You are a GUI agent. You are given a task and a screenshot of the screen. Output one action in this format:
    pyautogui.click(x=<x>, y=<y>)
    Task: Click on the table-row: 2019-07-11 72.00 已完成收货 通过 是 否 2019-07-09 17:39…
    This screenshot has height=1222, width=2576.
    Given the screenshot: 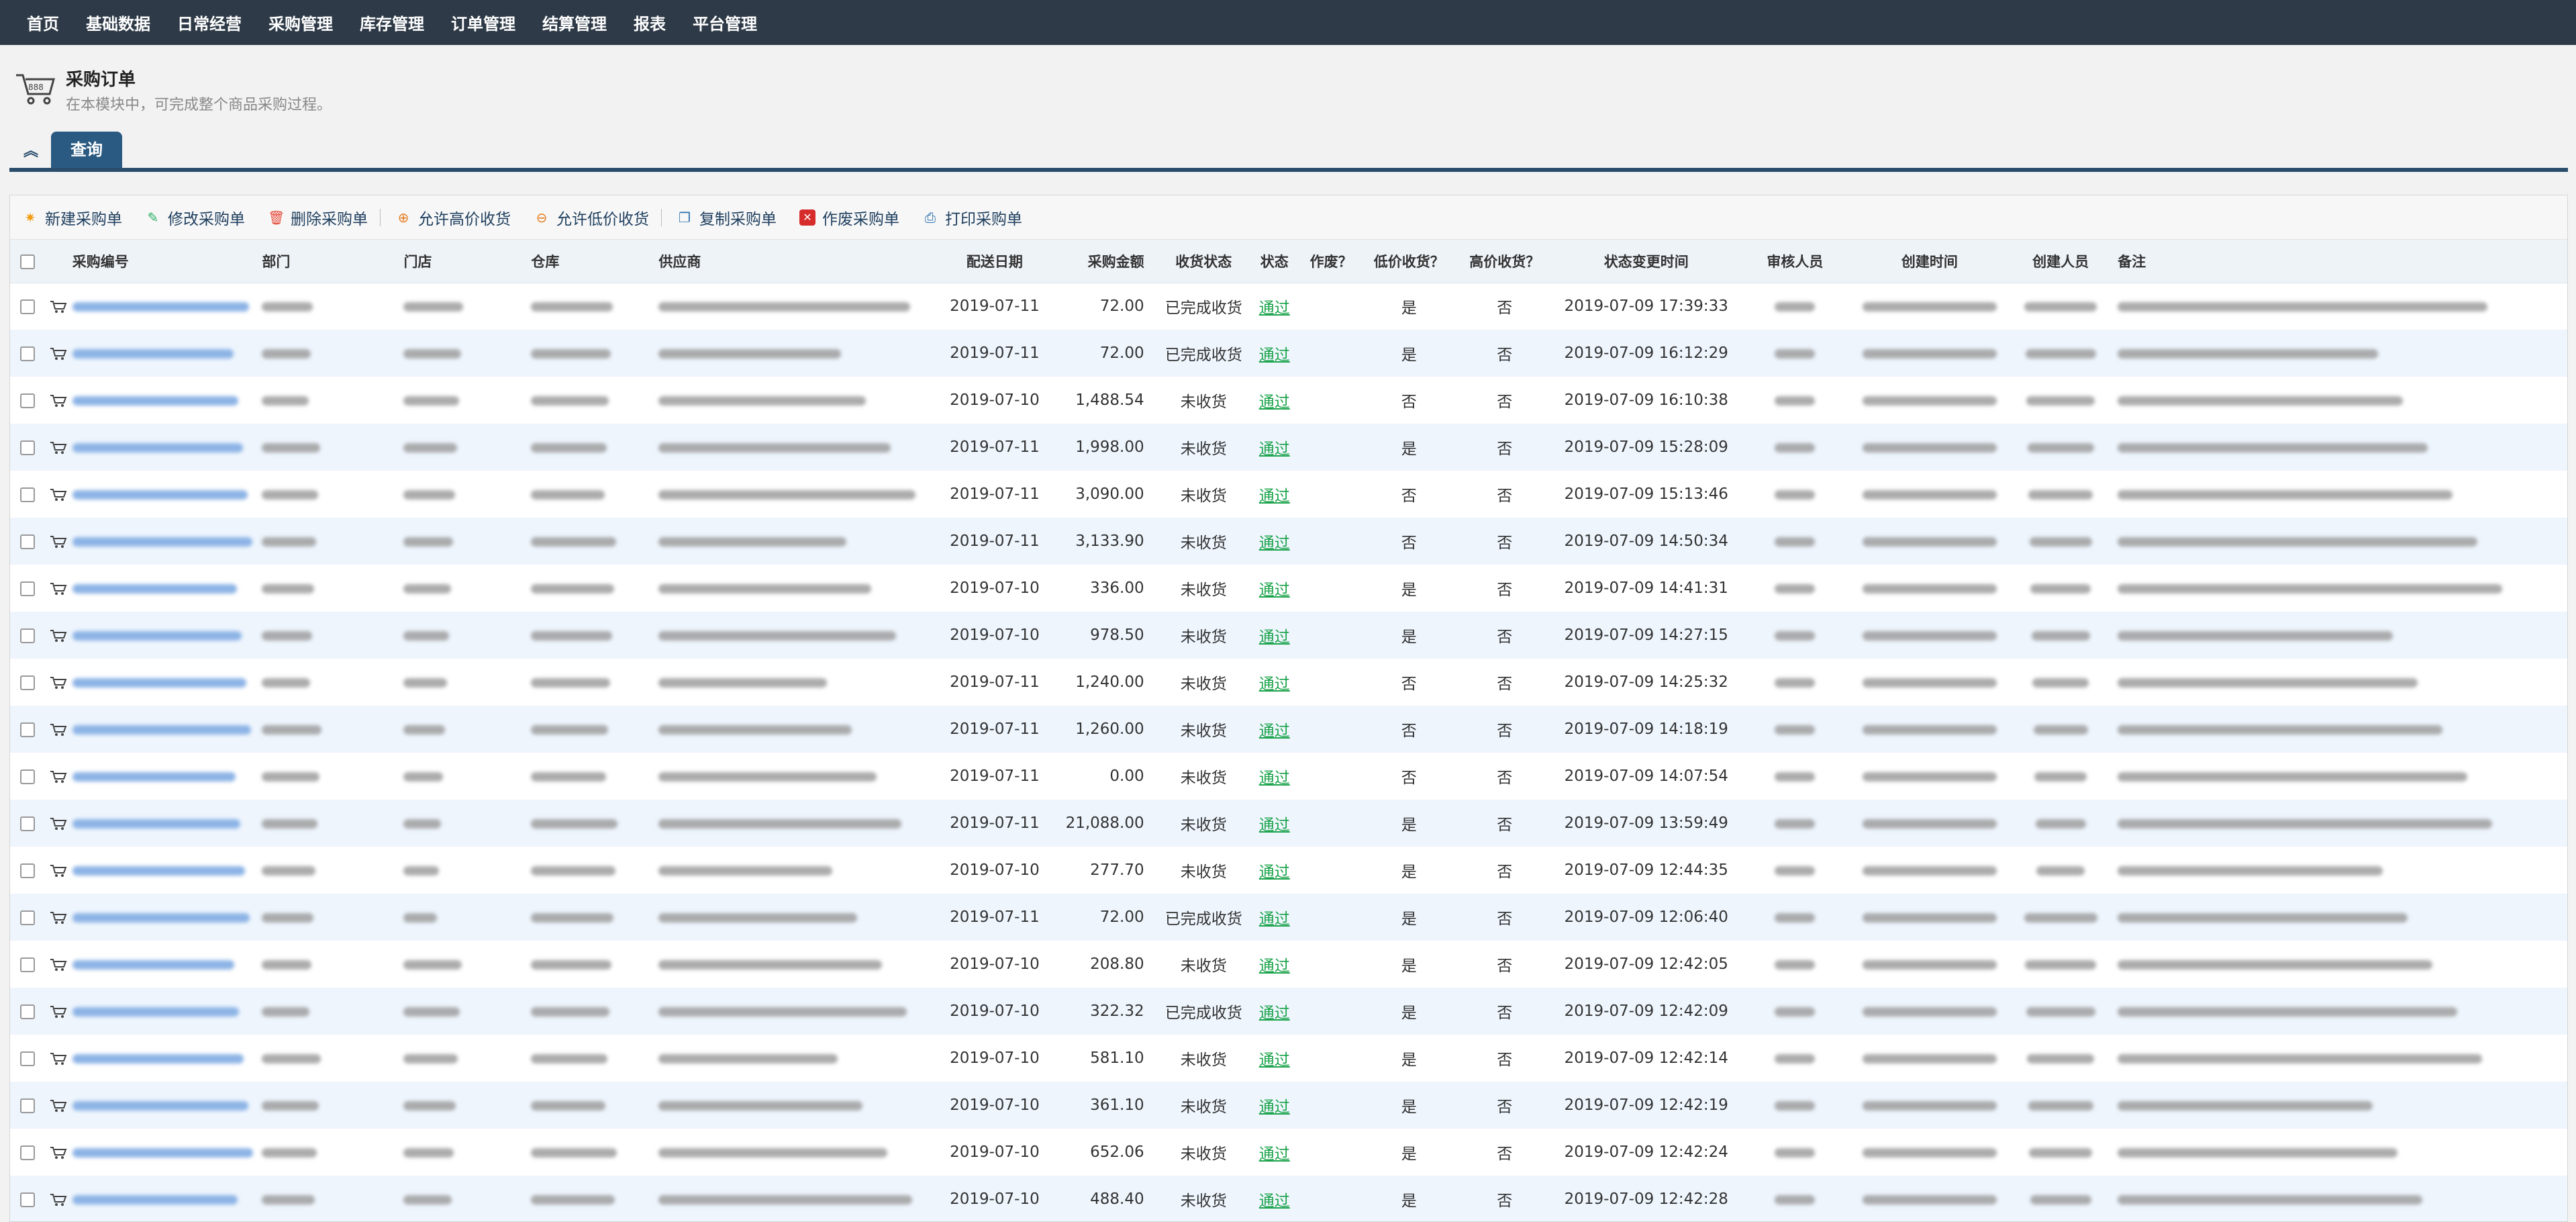 What is the action you would take?
    pyautogui.click(x=1288, y=306)
    